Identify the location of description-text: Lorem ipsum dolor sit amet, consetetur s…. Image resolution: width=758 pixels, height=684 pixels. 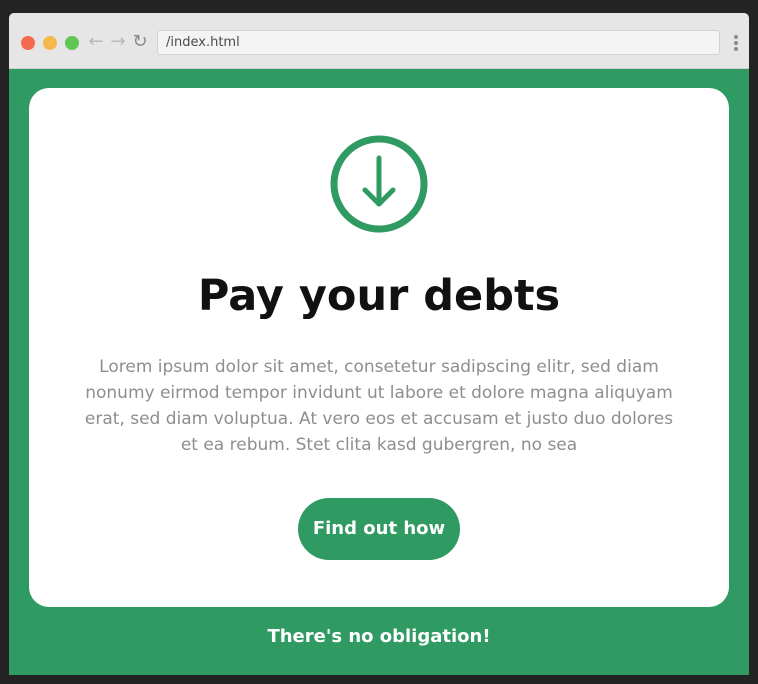
(379, 406).